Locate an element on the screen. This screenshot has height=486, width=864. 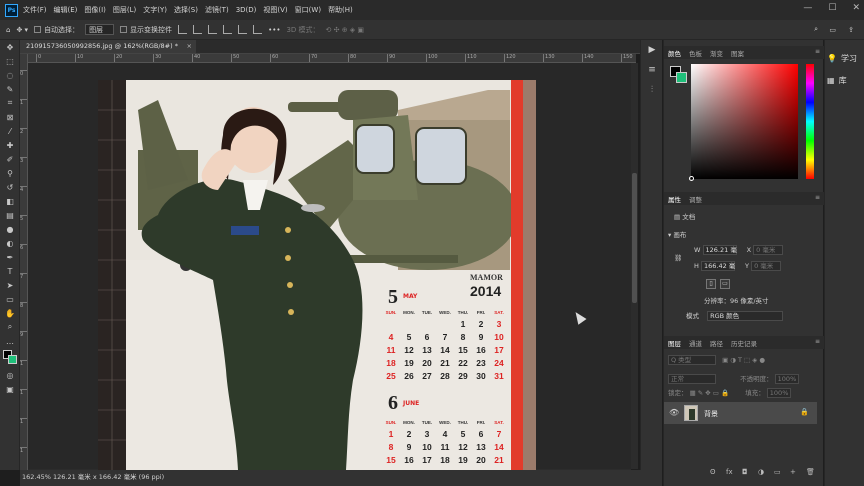
color-field is located at coordinates (743, 122).